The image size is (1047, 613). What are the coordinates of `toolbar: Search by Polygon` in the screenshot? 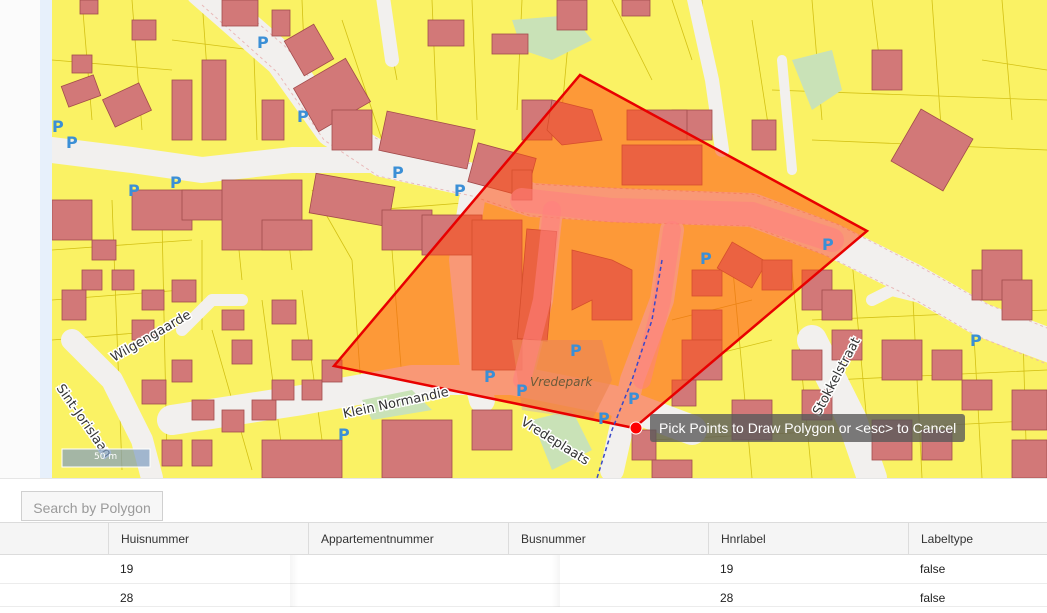 It's located at (523, 500).